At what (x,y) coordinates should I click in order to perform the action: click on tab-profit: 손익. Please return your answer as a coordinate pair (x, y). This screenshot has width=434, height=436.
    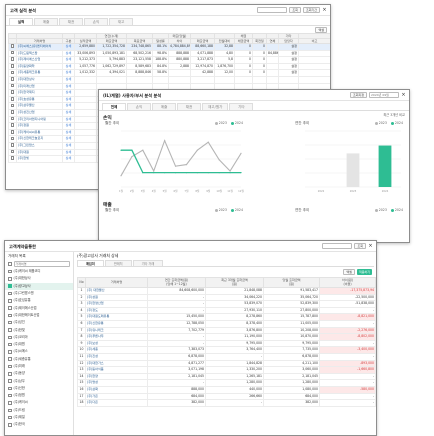
    Looking at the image, I should click on (96, 21).